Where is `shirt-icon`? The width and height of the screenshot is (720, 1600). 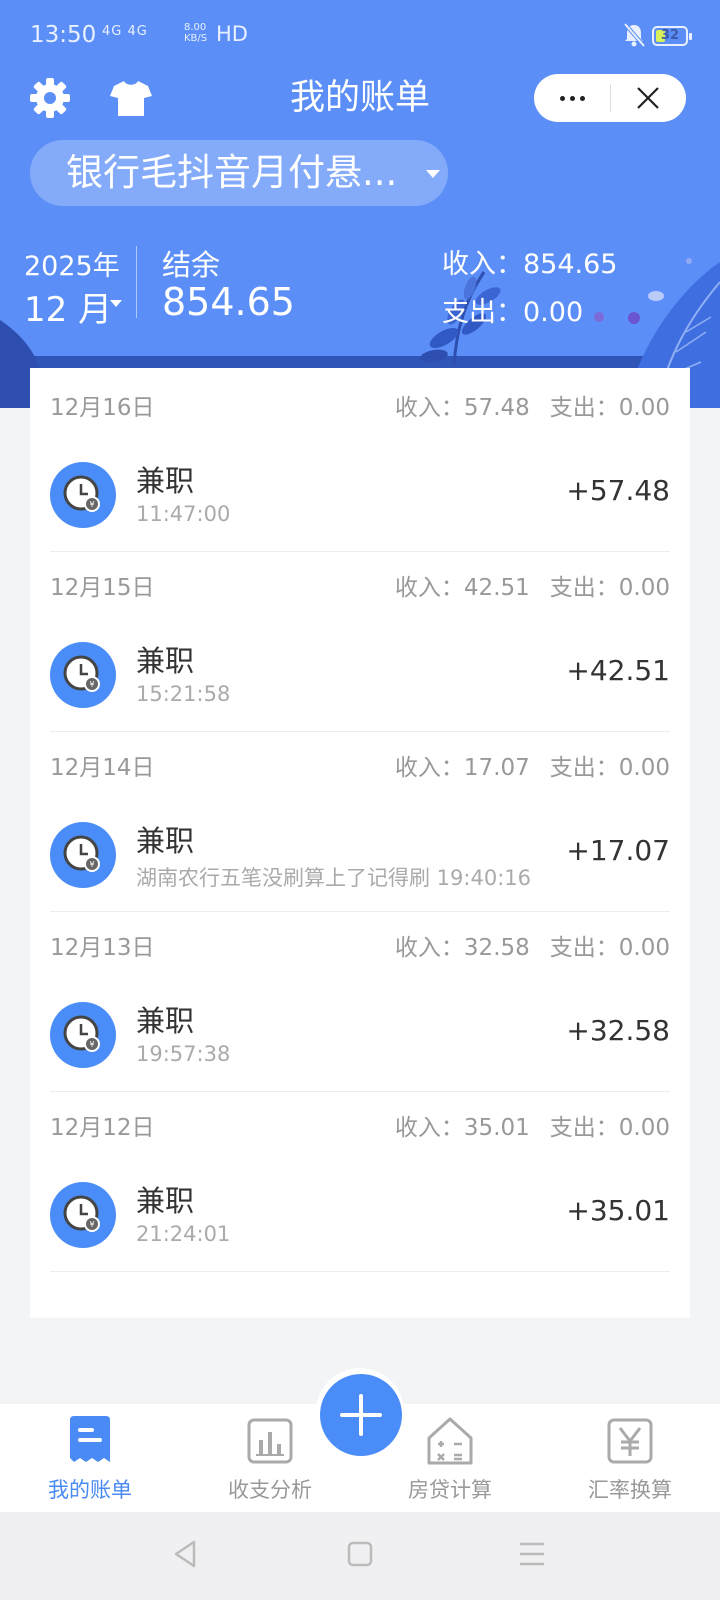
shirt-icon is located at coordinates (131, 98).